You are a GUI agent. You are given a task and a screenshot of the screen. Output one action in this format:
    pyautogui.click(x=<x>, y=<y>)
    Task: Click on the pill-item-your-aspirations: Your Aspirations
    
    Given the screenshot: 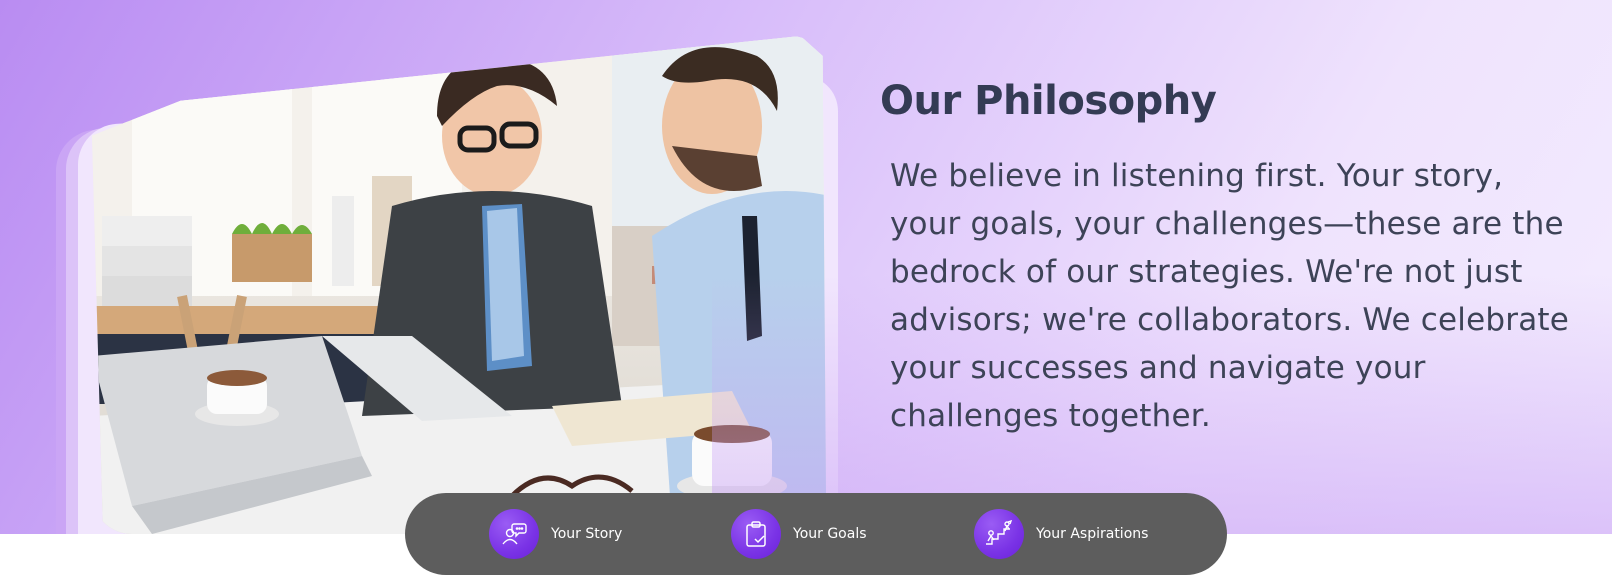 What is the action you would take?
    pyautogui.click(x=1061, y=534)
    